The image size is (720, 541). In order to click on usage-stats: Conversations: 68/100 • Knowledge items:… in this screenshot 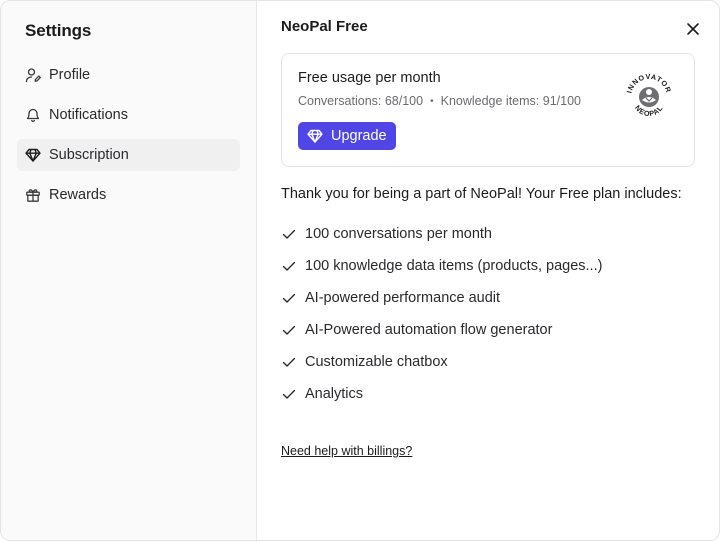, I will do `click(488, 101)`.